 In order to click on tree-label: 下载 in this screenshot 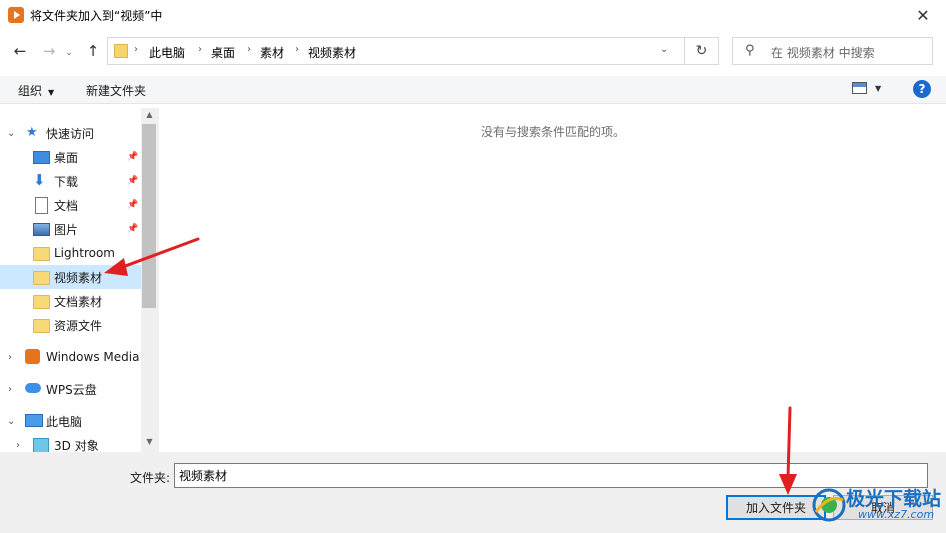, I will do `click(66, 181)`.